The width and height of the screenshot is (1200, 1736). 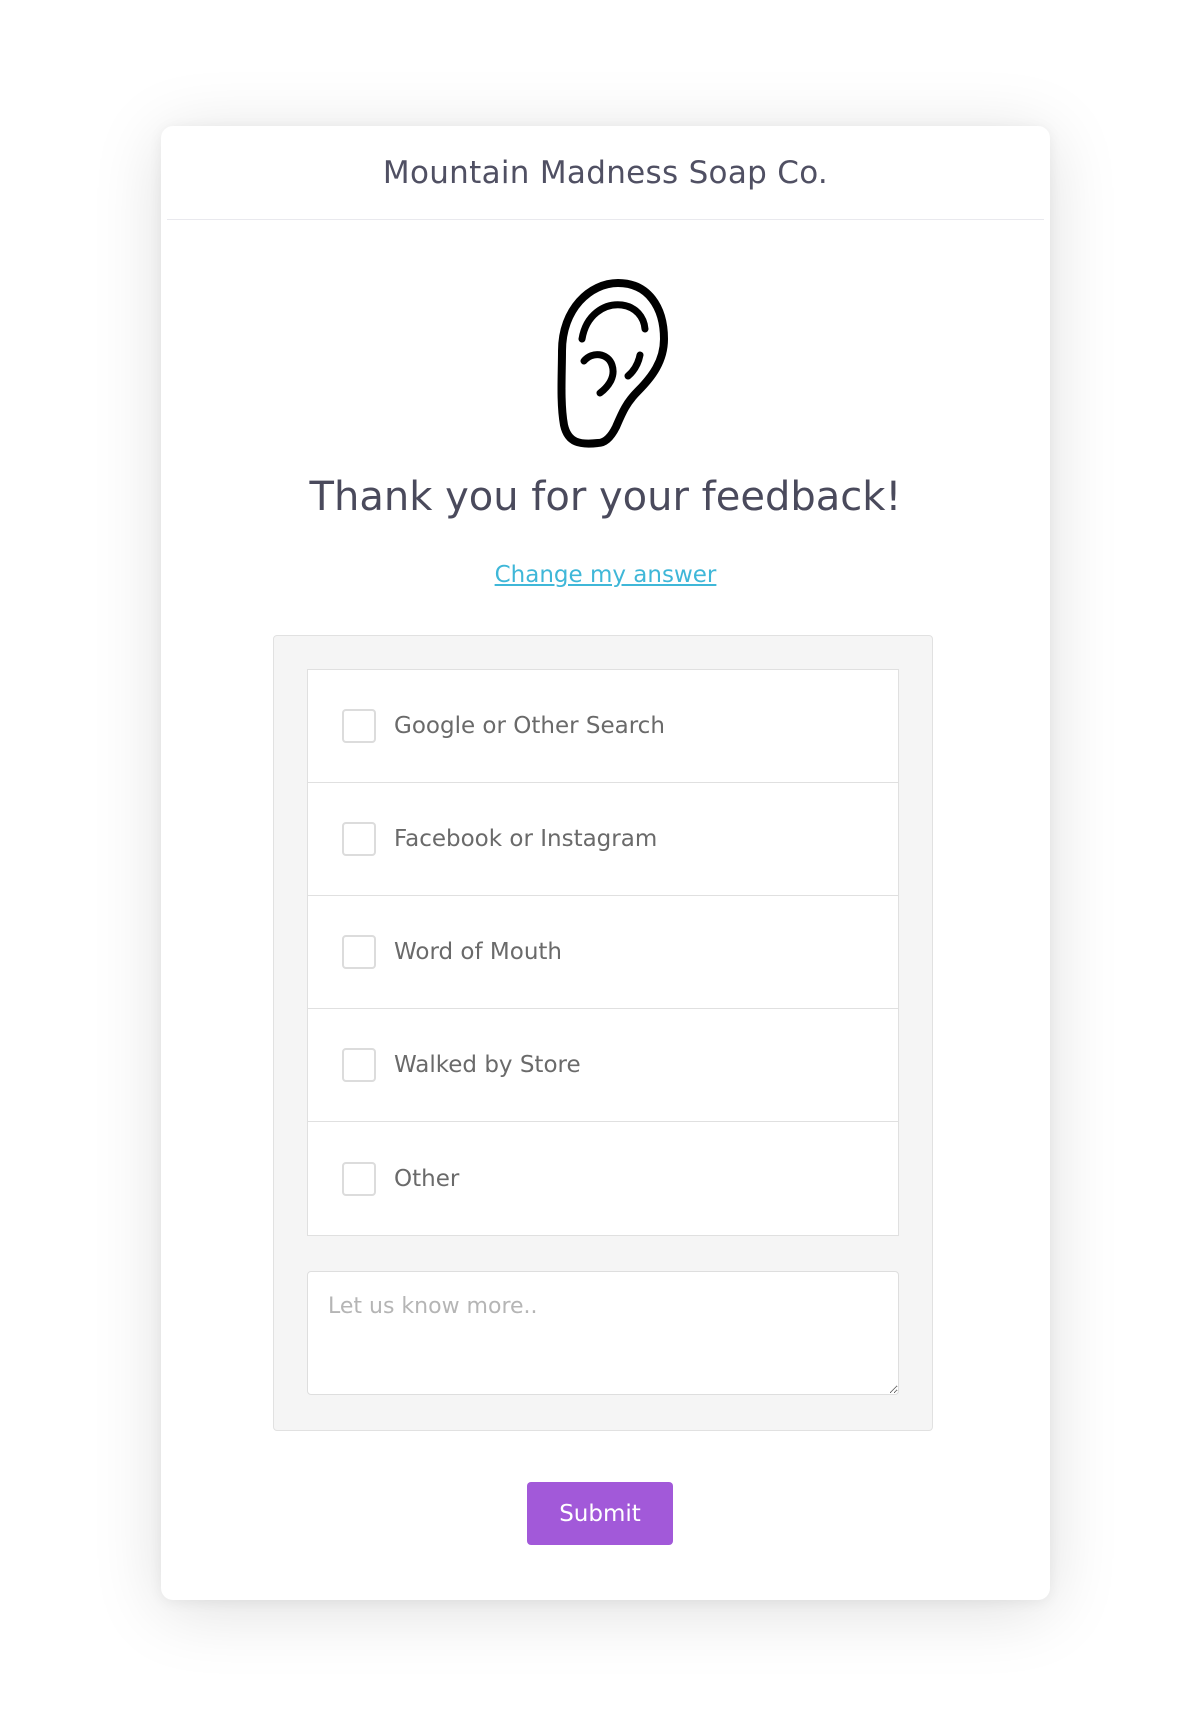 What do you see at coordinates (603, 1178) in the screenshot?
I see `option-other: Other` at bounding box center [603, 1178].